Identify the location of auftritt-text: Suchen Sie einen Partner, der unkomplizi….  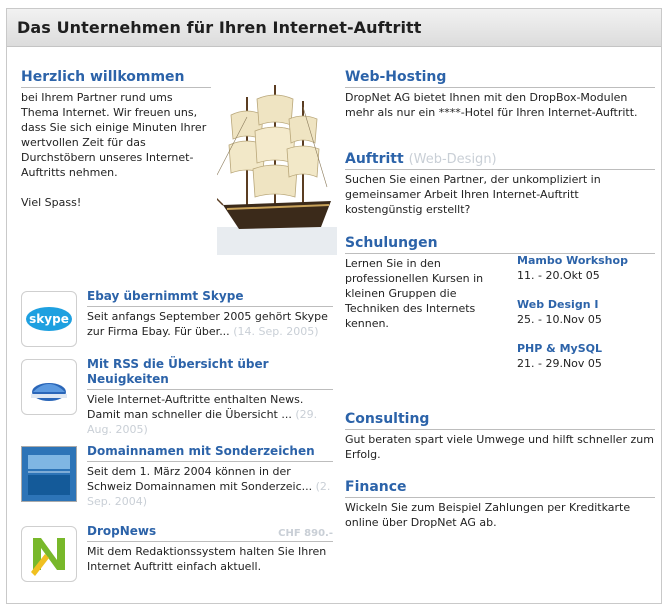
(473, 194).